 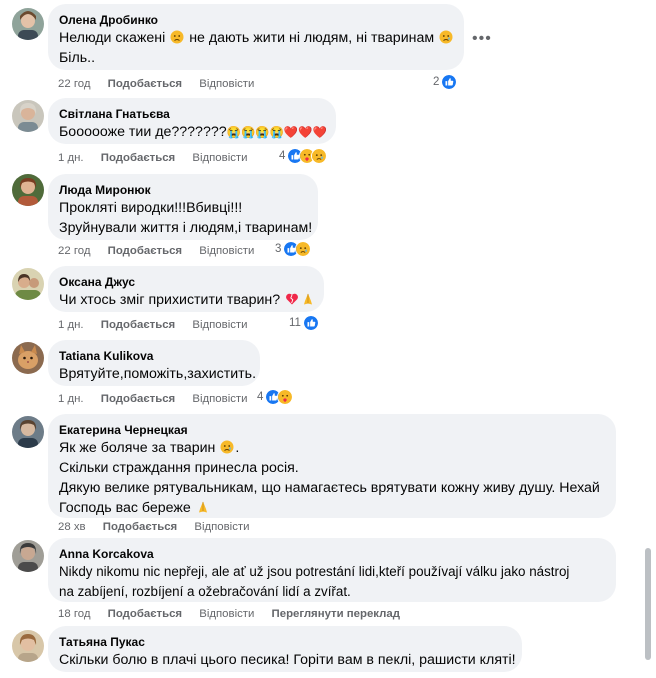 What do you see at coordinates (331, 430) in the screenshot?
I see `comment-author: Екатерина Чернецкая` at bounding box center [331, 430].